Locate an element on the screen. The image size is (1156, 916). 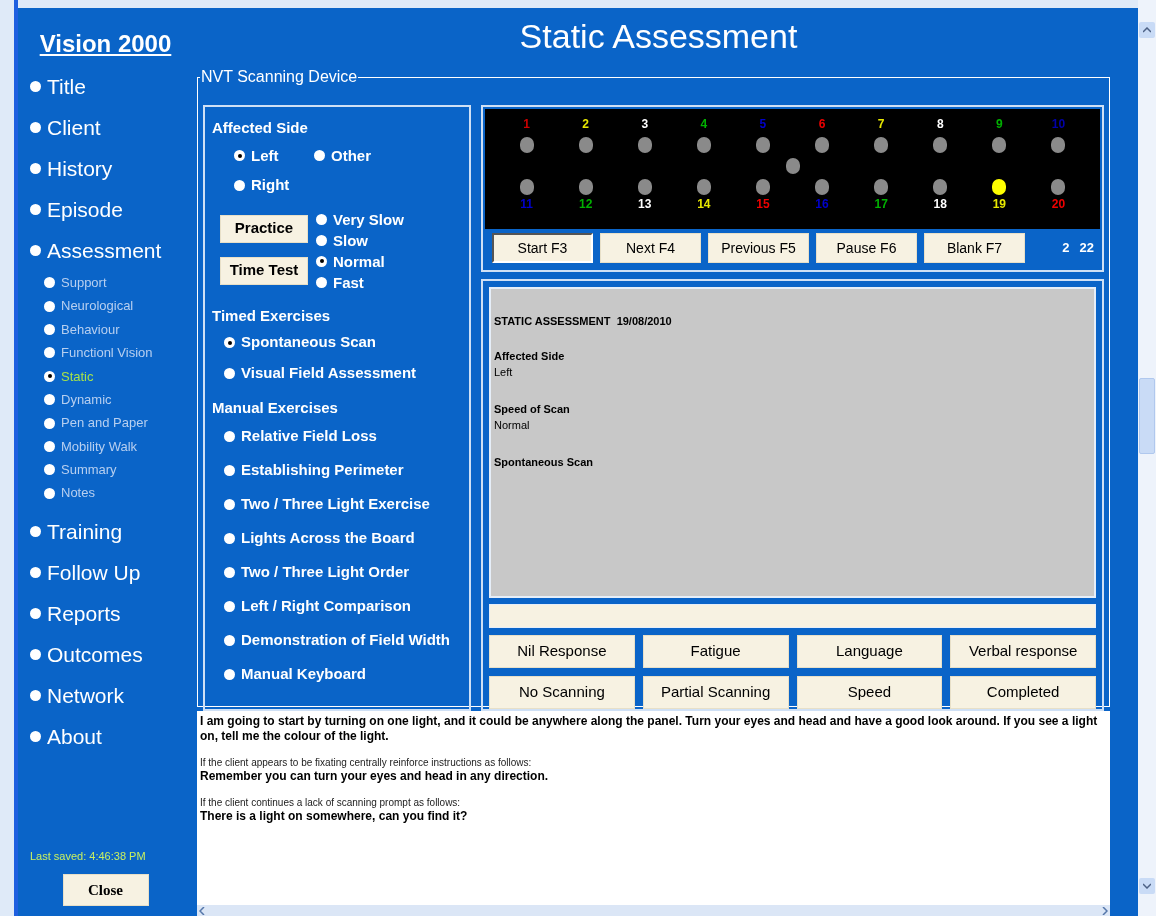
radio-label: Dynamic is located at coordinates (86, 399).